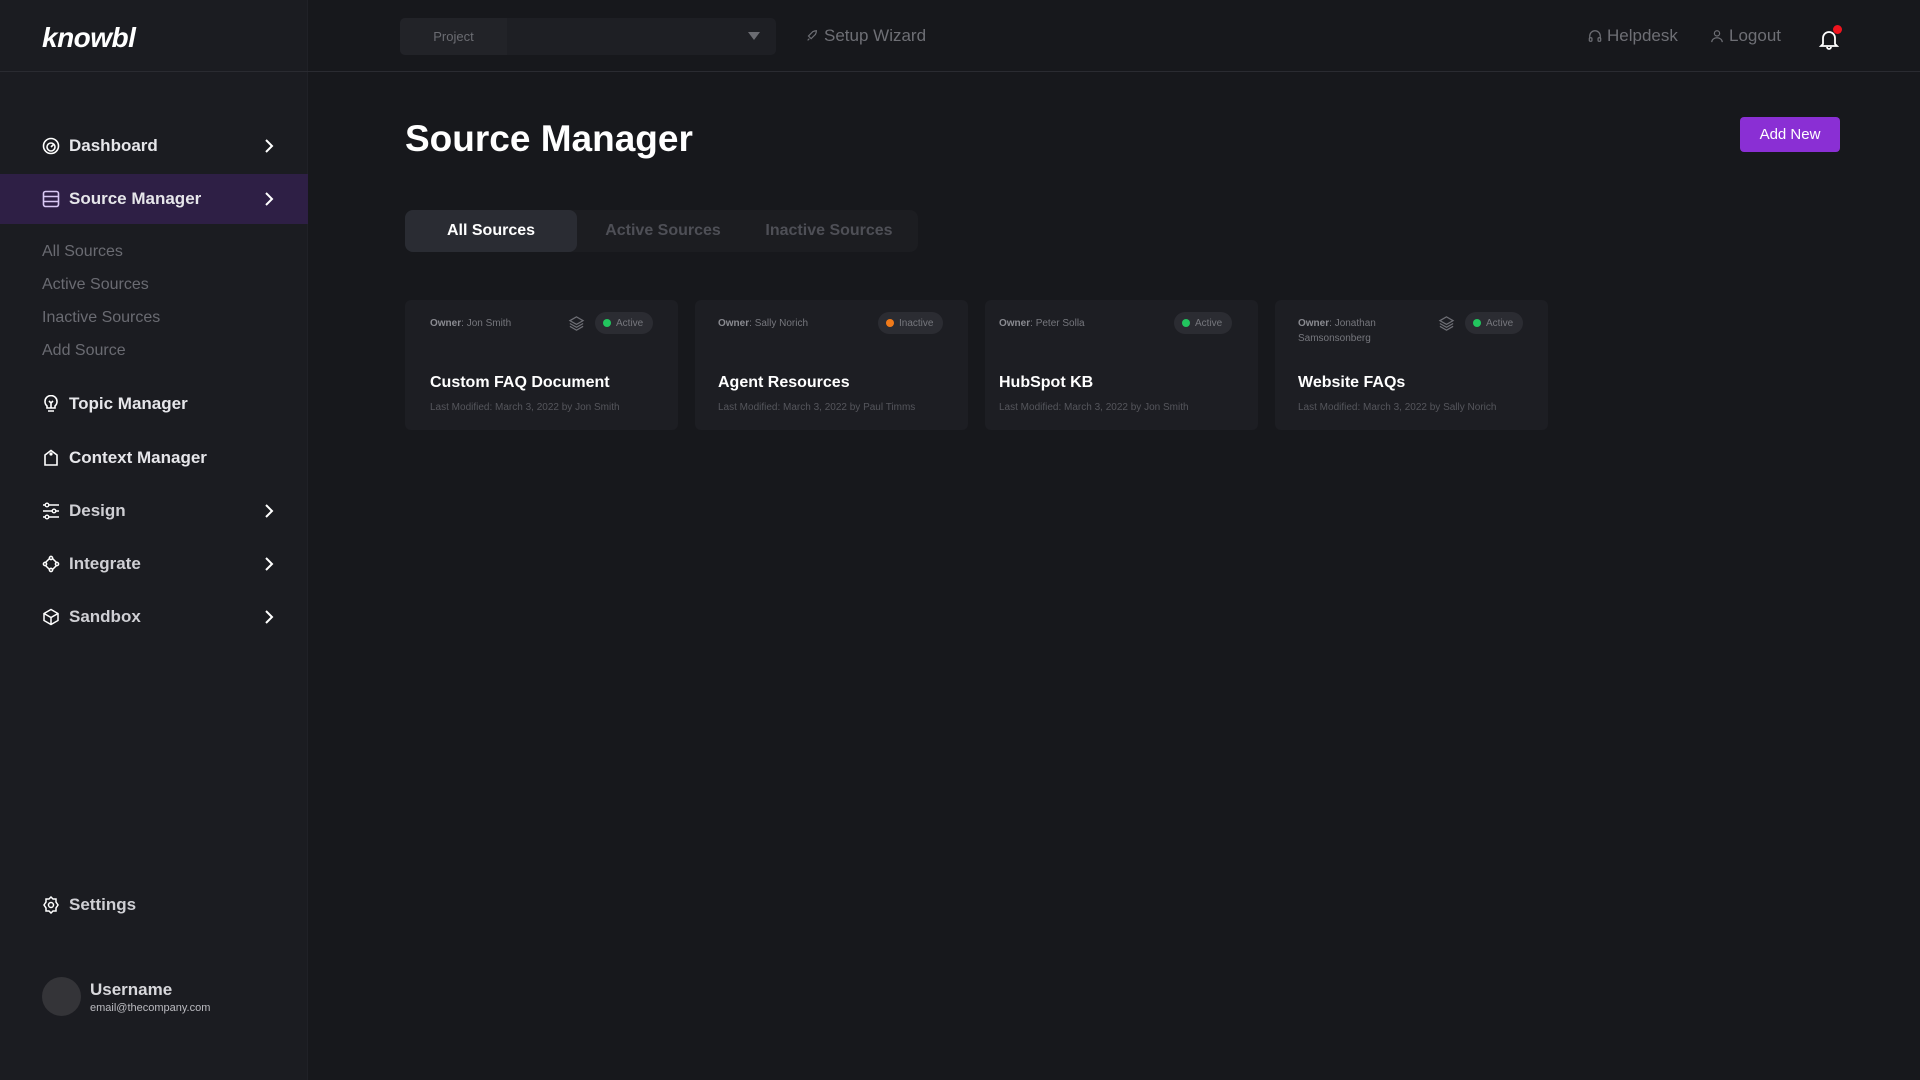 Image resolution: width=1920 pixels, height=1080 pixels. What do you see at coordinates (154, 617) in the screenshot?
I see `sidebar-item-sandbox: Sandbox` at bounding box center [154, 617].